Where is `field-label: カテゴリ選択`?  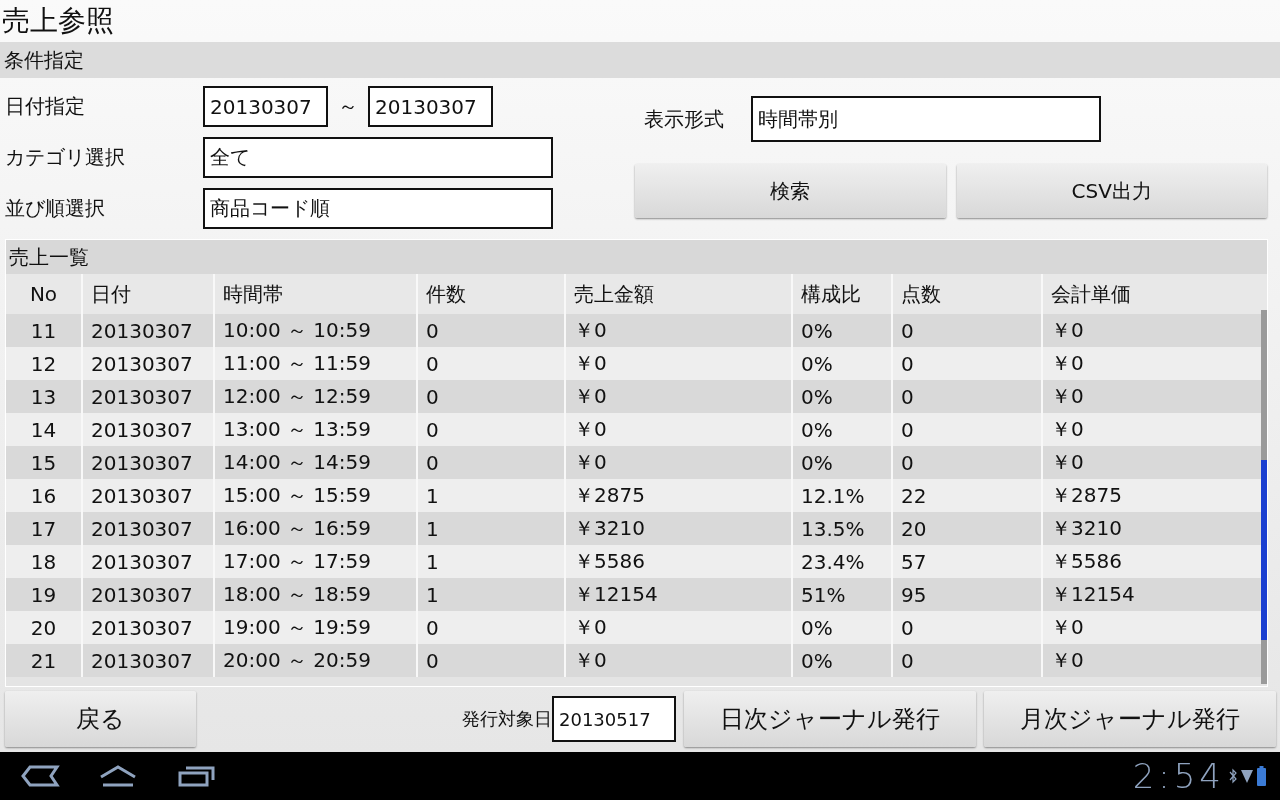 field-label: カテゴリ選択 is located at coordinates (65, 157).